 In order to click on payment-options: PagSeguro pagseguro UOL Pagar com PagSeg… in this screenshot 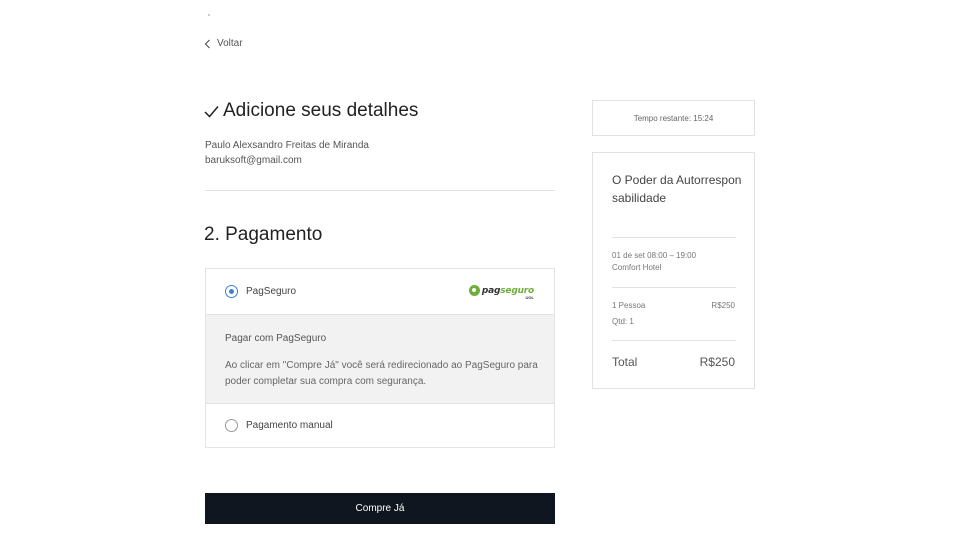, I will do `click(380, 358)`.